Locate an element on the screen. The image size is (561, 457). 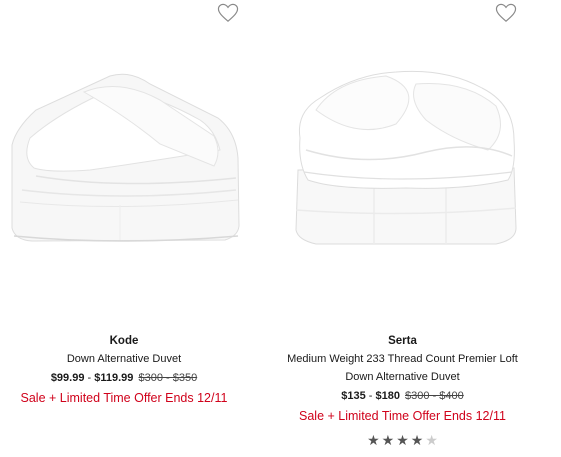
star-empty-icon: ★ is located at coordinates (431, 440).